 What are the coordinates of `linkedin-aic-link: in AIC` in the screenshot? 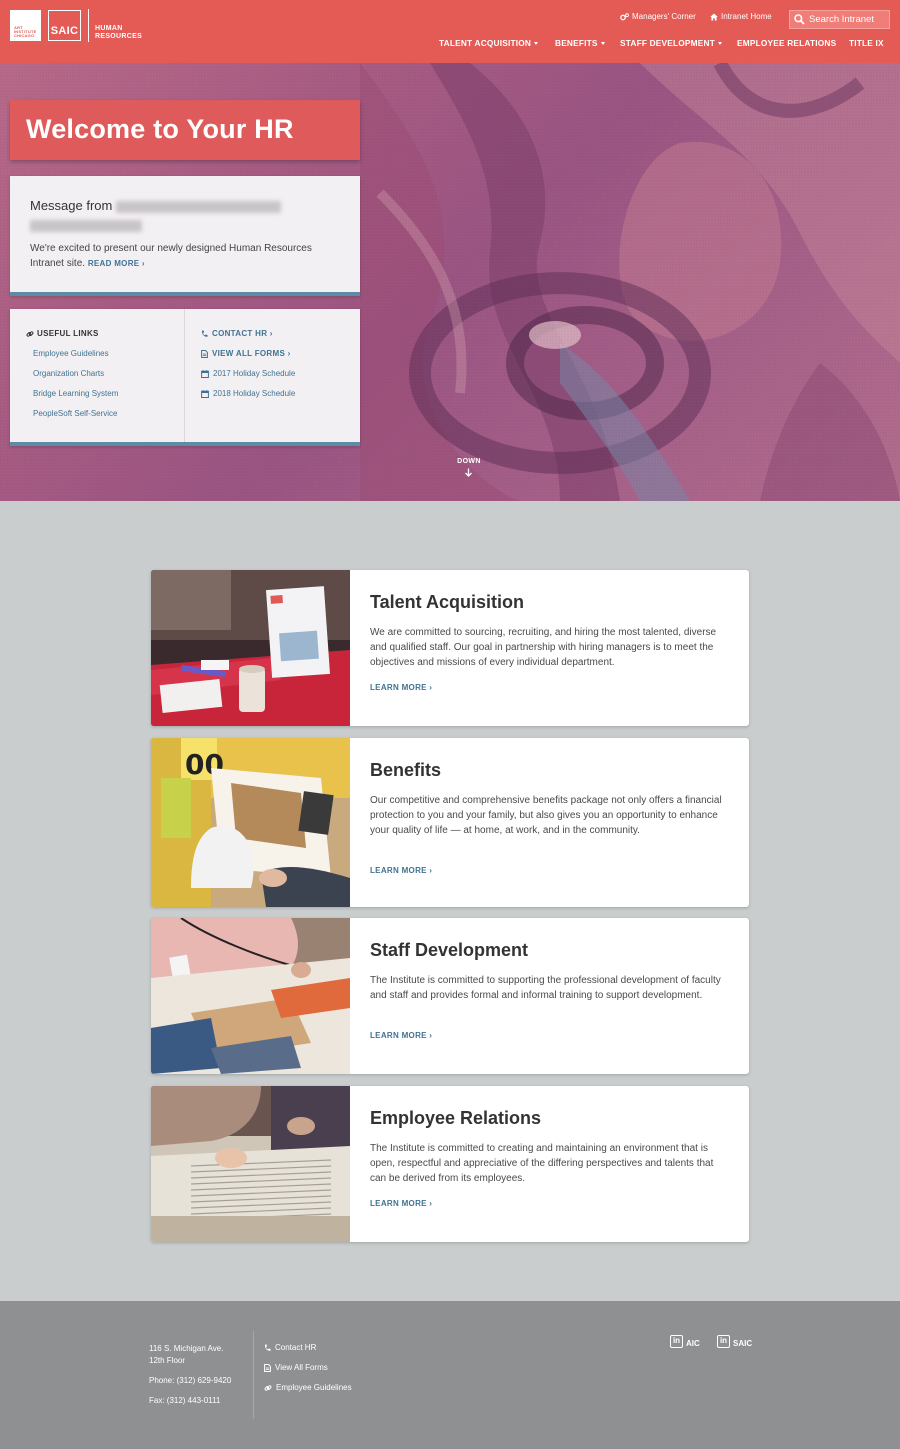 It's located at (685, 1341).